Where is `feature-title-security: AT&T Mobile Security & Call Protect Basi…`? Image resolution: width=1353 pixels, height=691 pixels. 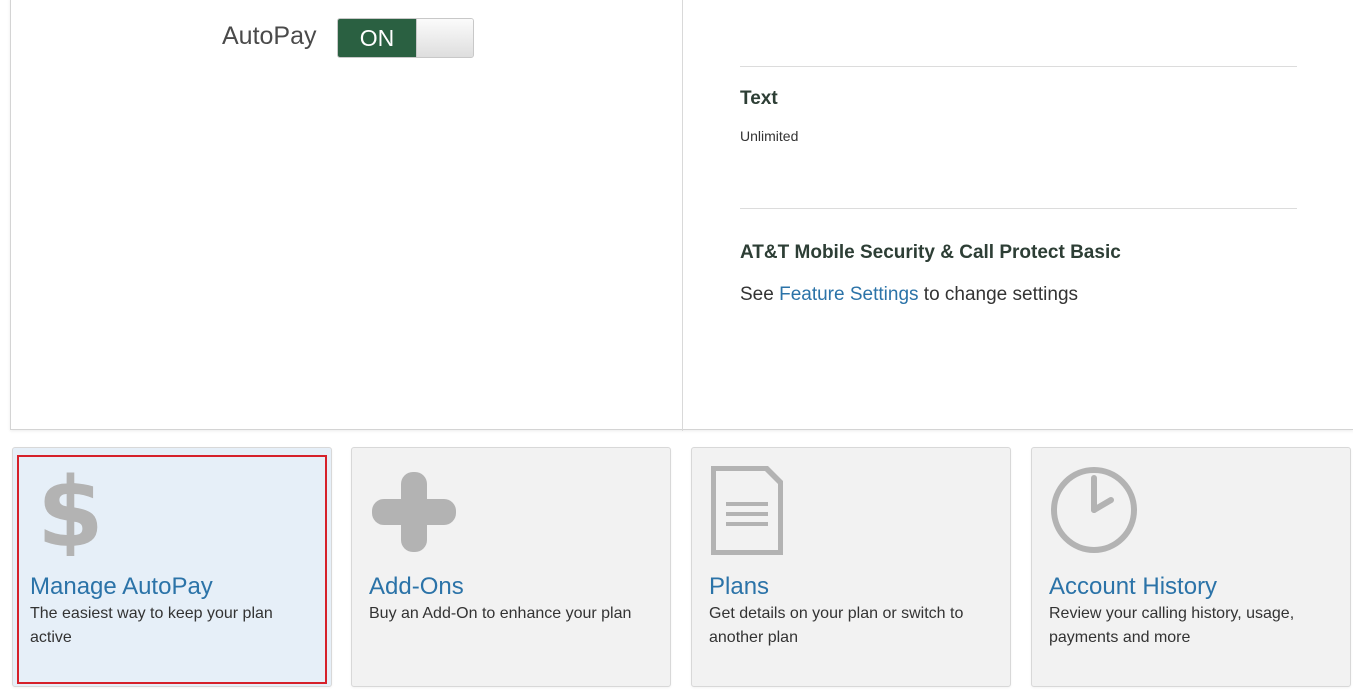
feature-title-security: AT&T Mobile Security & Call Protect Basi… is located at coordinates (930, 252).